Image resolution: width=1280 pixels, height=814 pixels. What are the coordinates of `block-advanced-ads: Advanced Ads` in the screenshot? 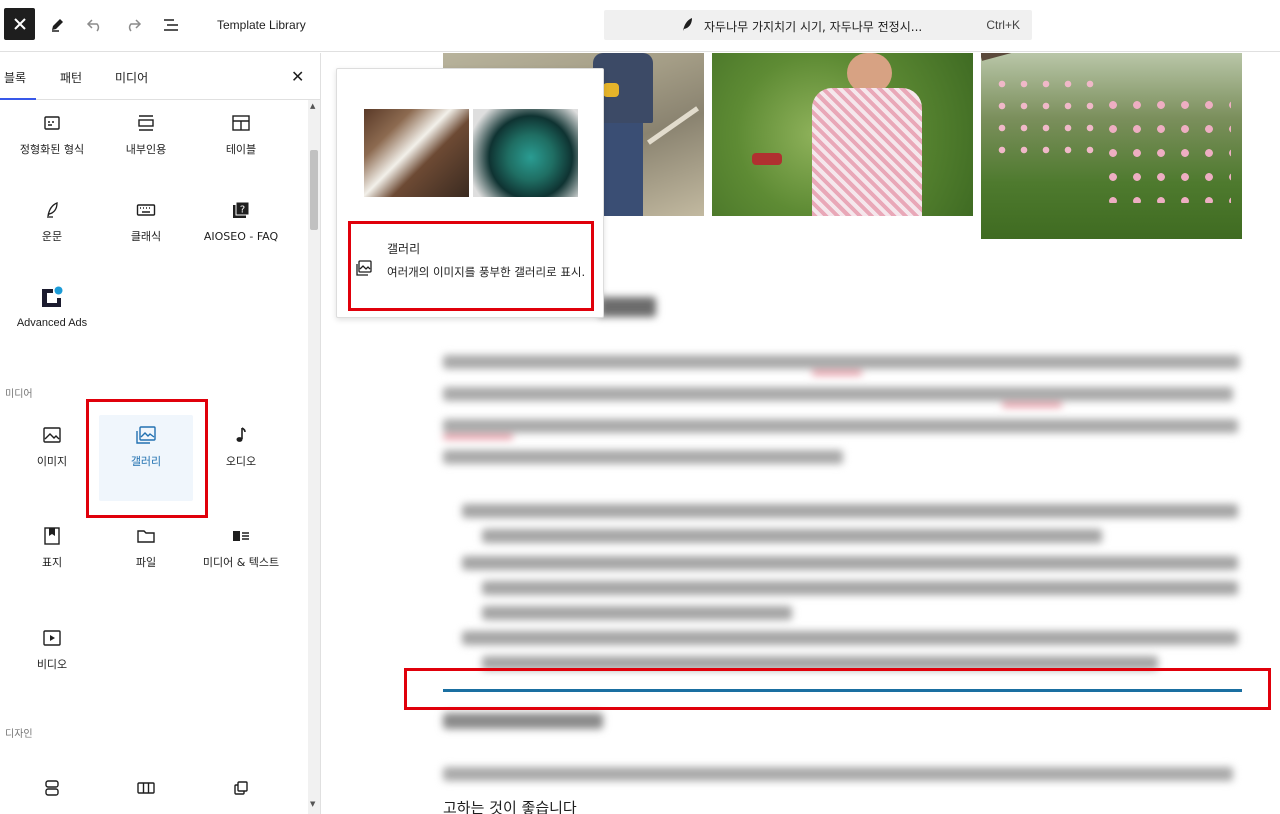 It's located at (52, 320).